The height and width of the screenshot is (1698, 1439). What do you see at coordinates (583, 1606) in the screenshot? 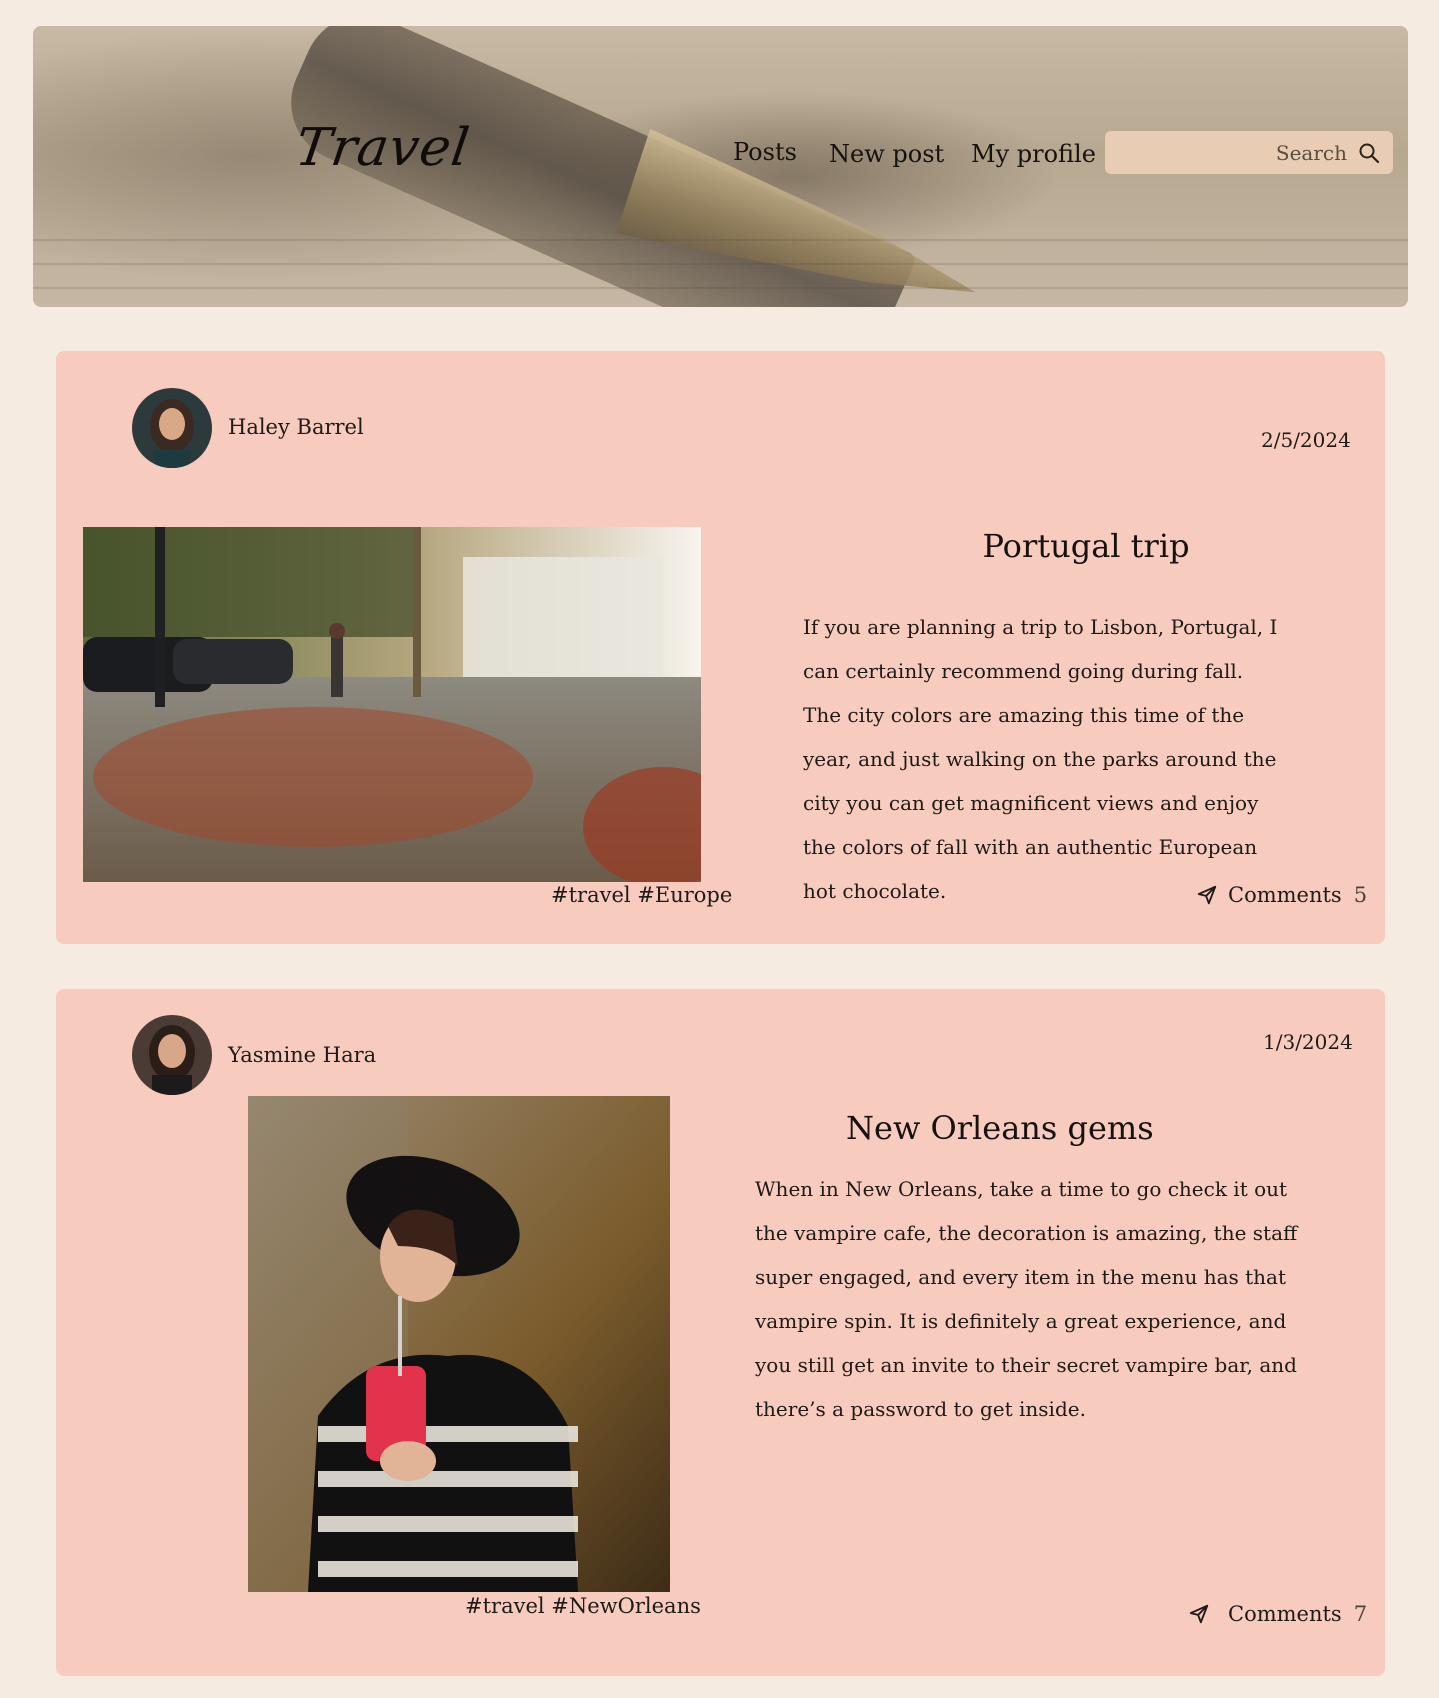
I see `post-tags: #travel #NewOrleans` at bounding box center [583, 1606].